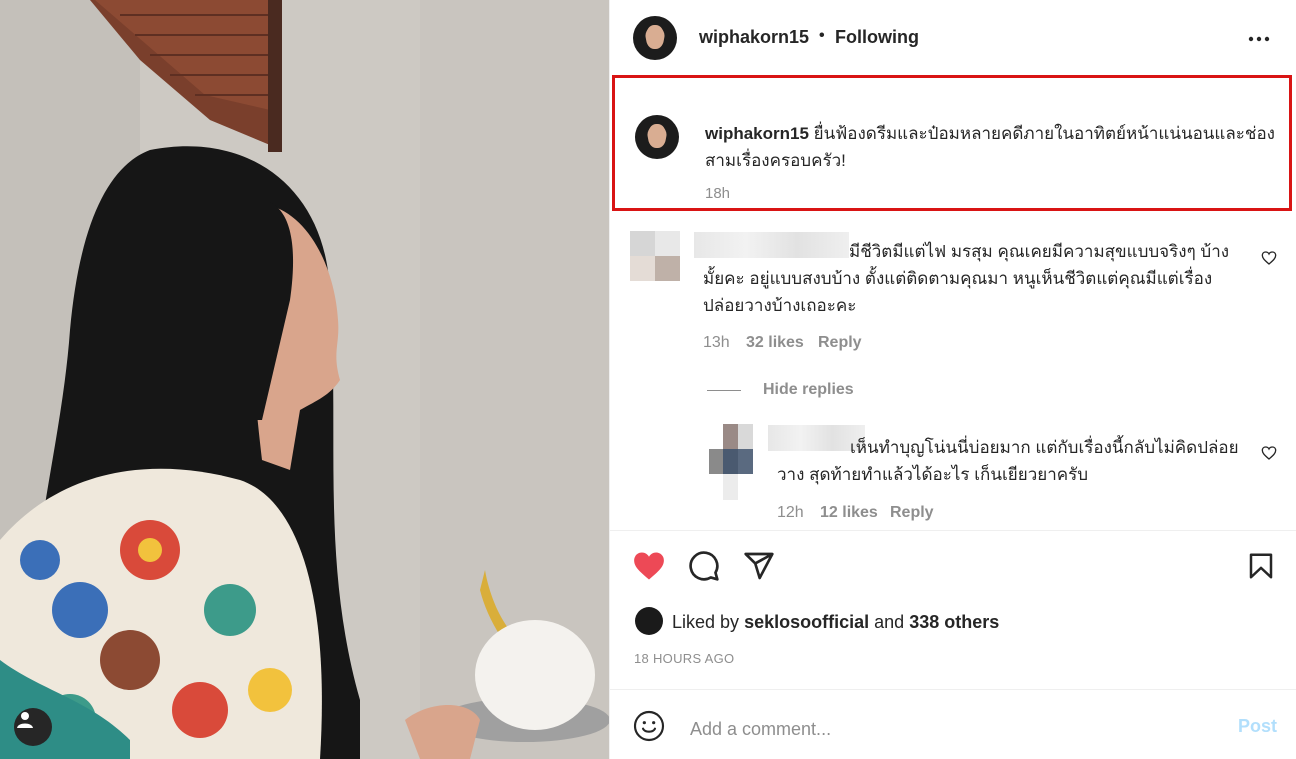  Describe the element at coordinates (684, 658) in the screenshot. I see `post-time-ago: 18 HOURS AGO` at that location.